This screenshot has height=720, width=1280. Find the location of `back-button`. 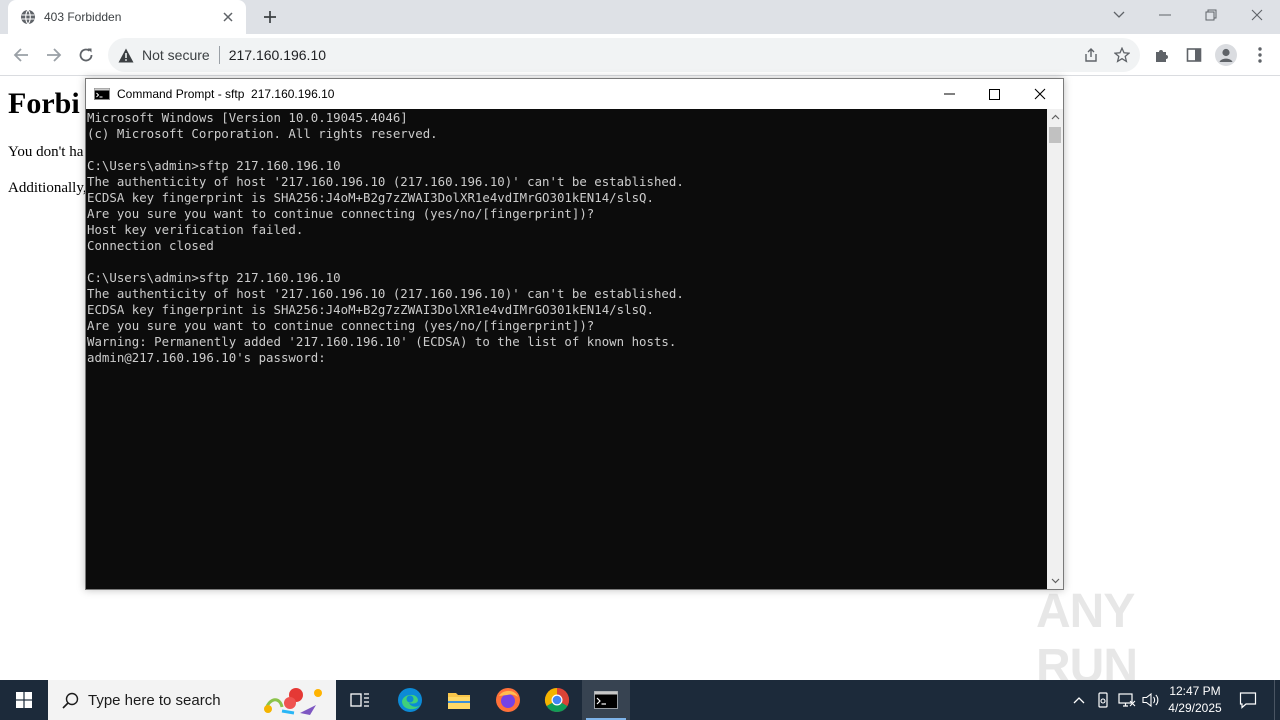

back-button is located at coordinates (21, 55).